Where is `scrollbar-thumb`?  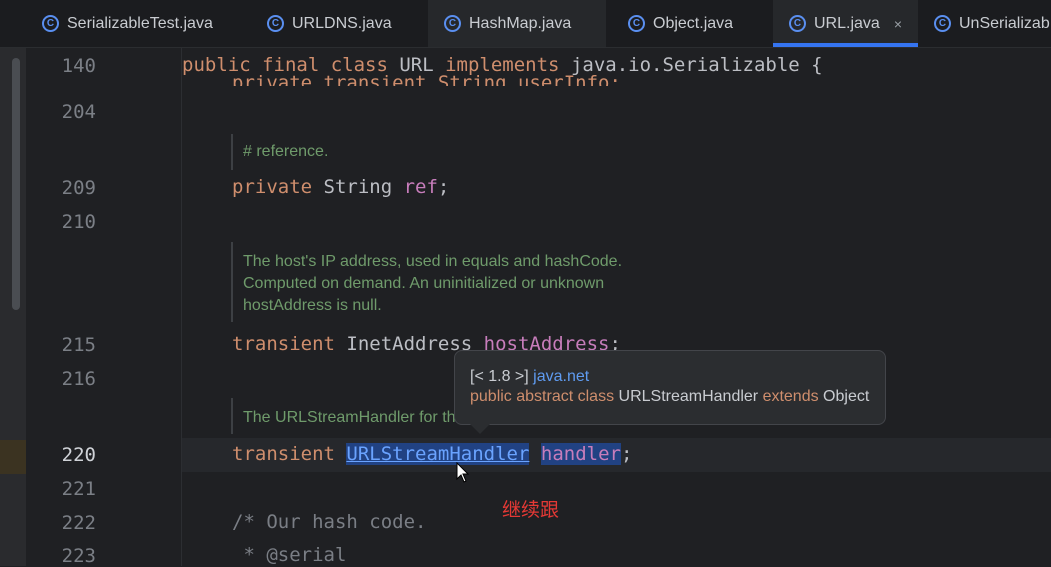
scrollbar-thumb is located at coordinates (16, 184).